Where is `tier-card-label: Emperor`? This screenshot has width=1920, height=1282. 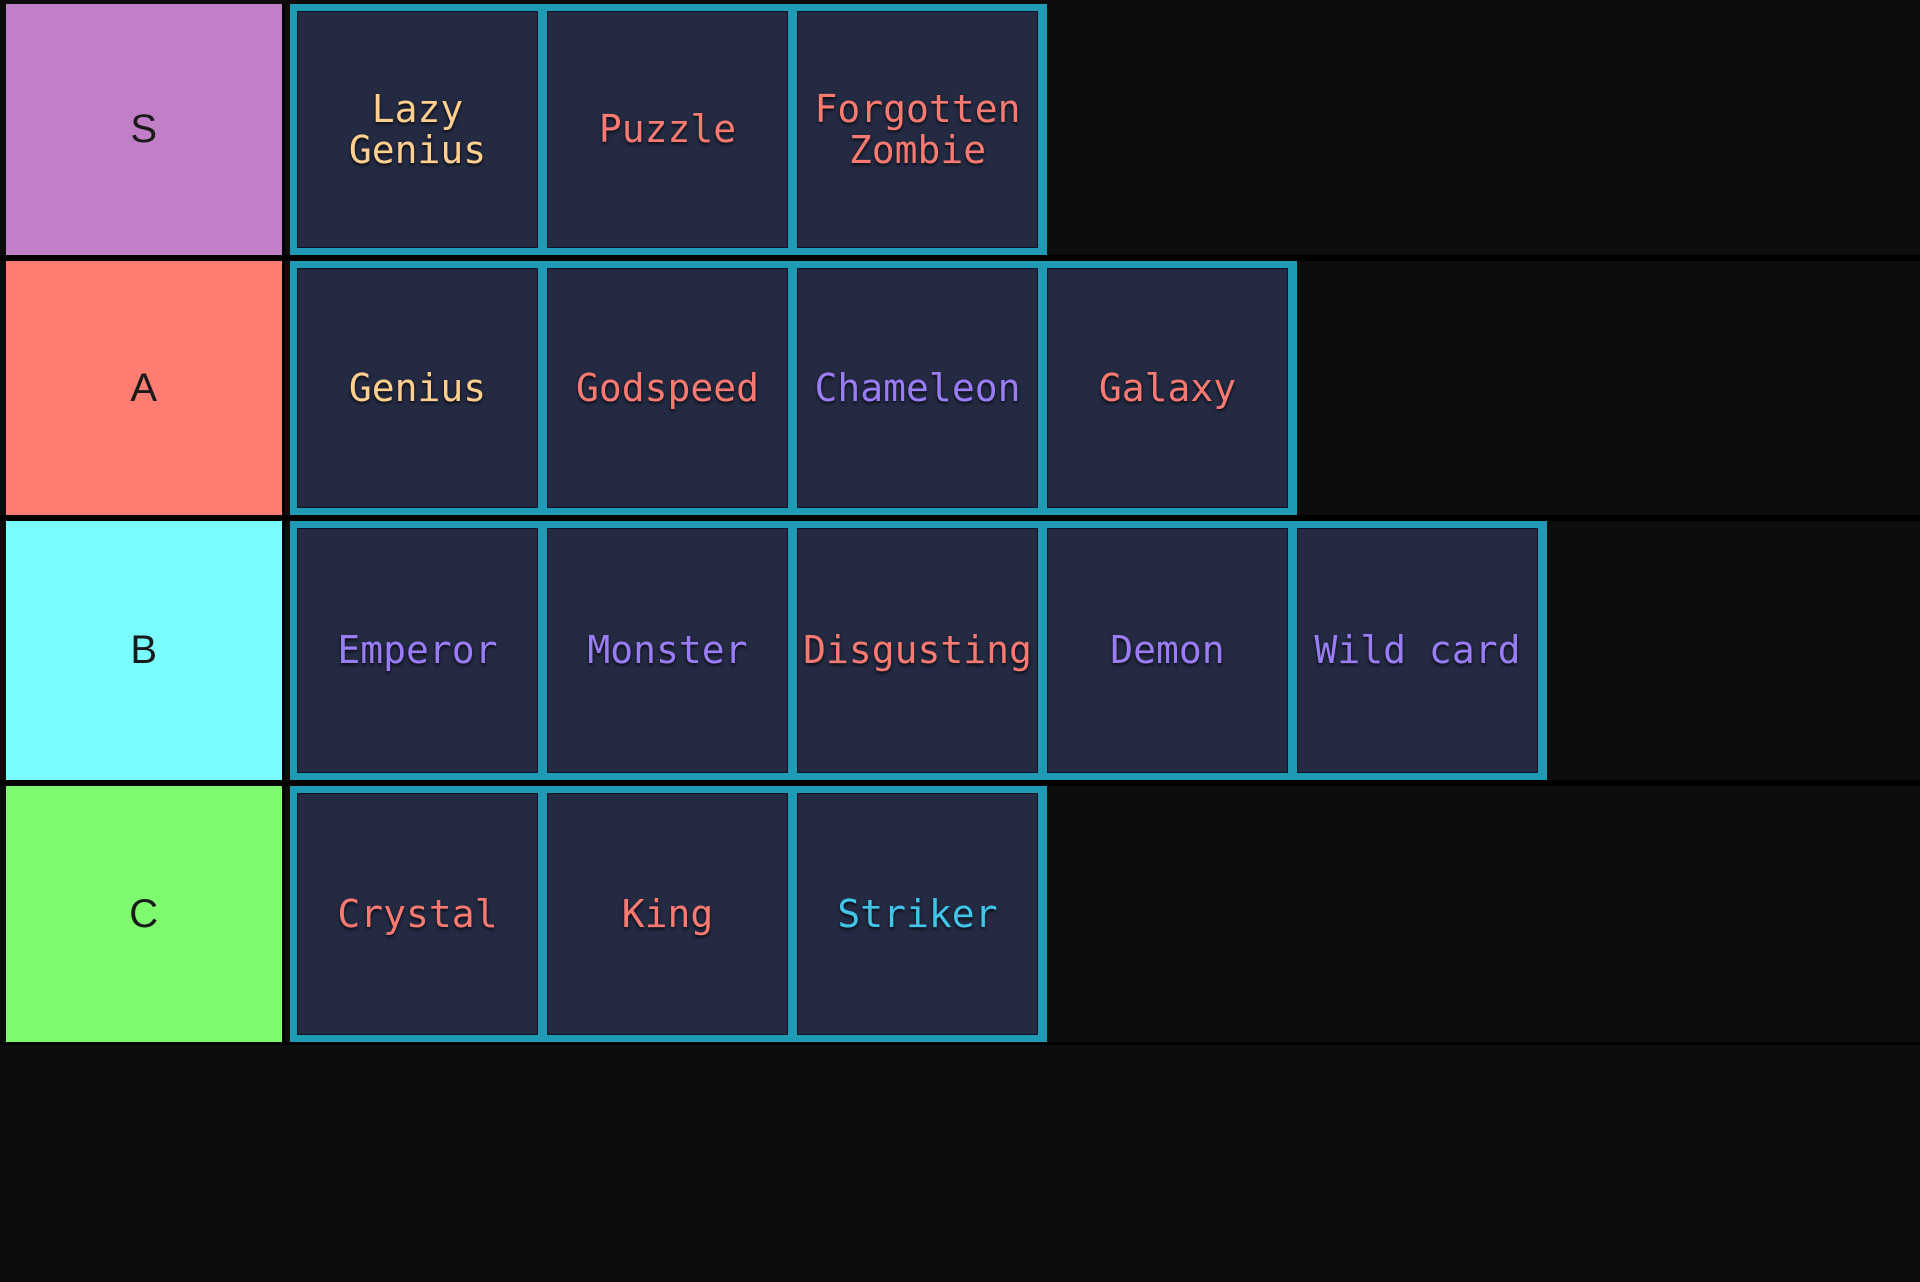
tier-card-label: Emperor is located at coordinates (417, 650).